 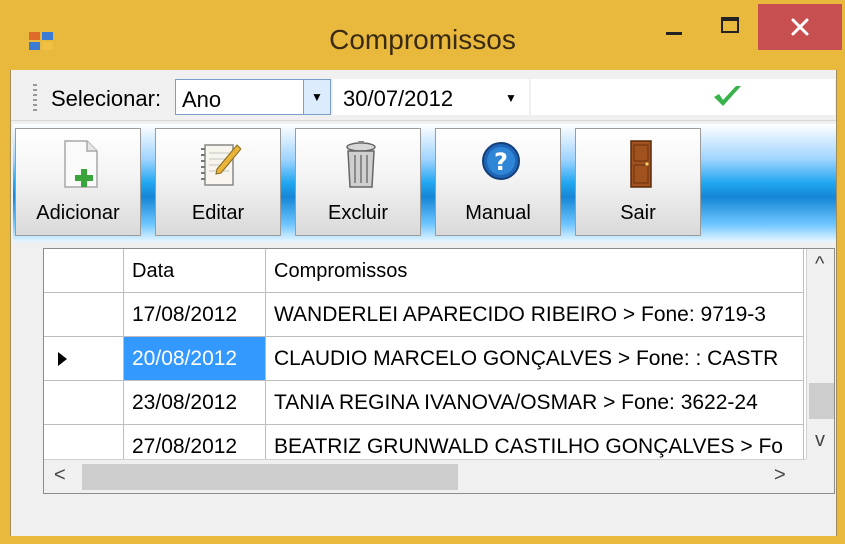 I want to click on scroll-up-icon: ^, so click(x=819, y=264).